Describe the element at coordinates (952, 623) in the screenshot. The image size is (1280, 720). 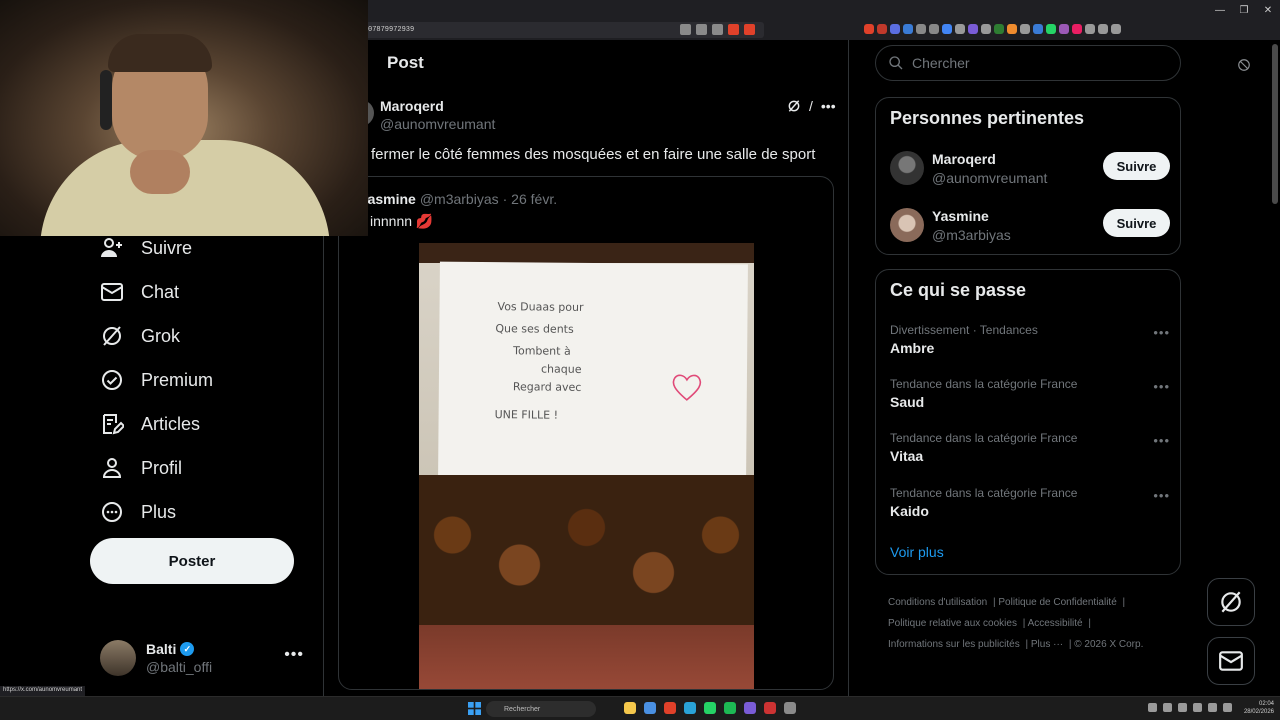
I see `footer-link: Politique relative aux cookies` at that location.